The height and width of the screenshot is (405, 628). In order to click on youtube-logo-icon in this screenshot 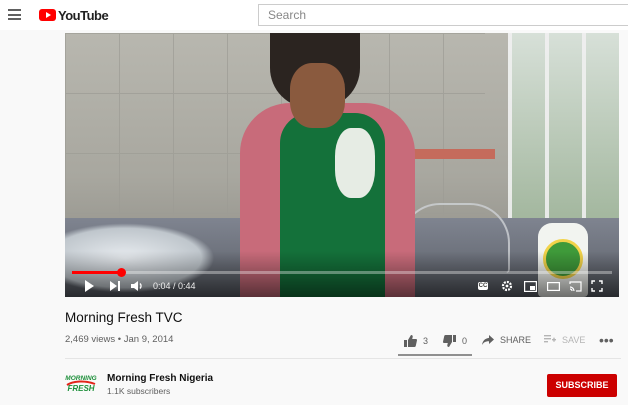, I will do `click(47, 15)`.